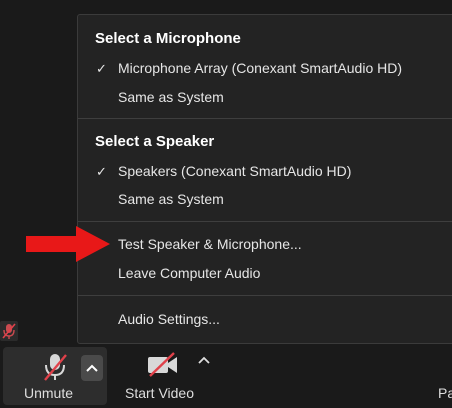 The height and width of the screenshot is (408, 452). Describe the element at coordinates (68, 244) in the screenshot. I see `red-arrow-icon` at that location.